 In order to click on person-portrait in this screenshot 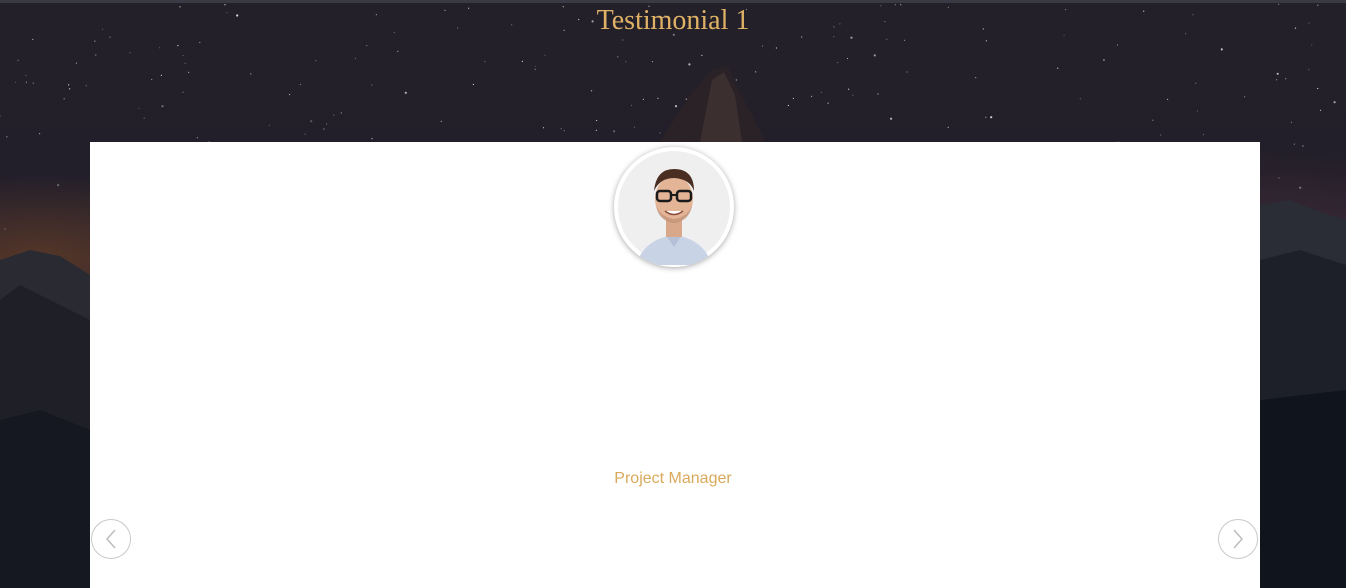, I will do `click(674, 208)`.